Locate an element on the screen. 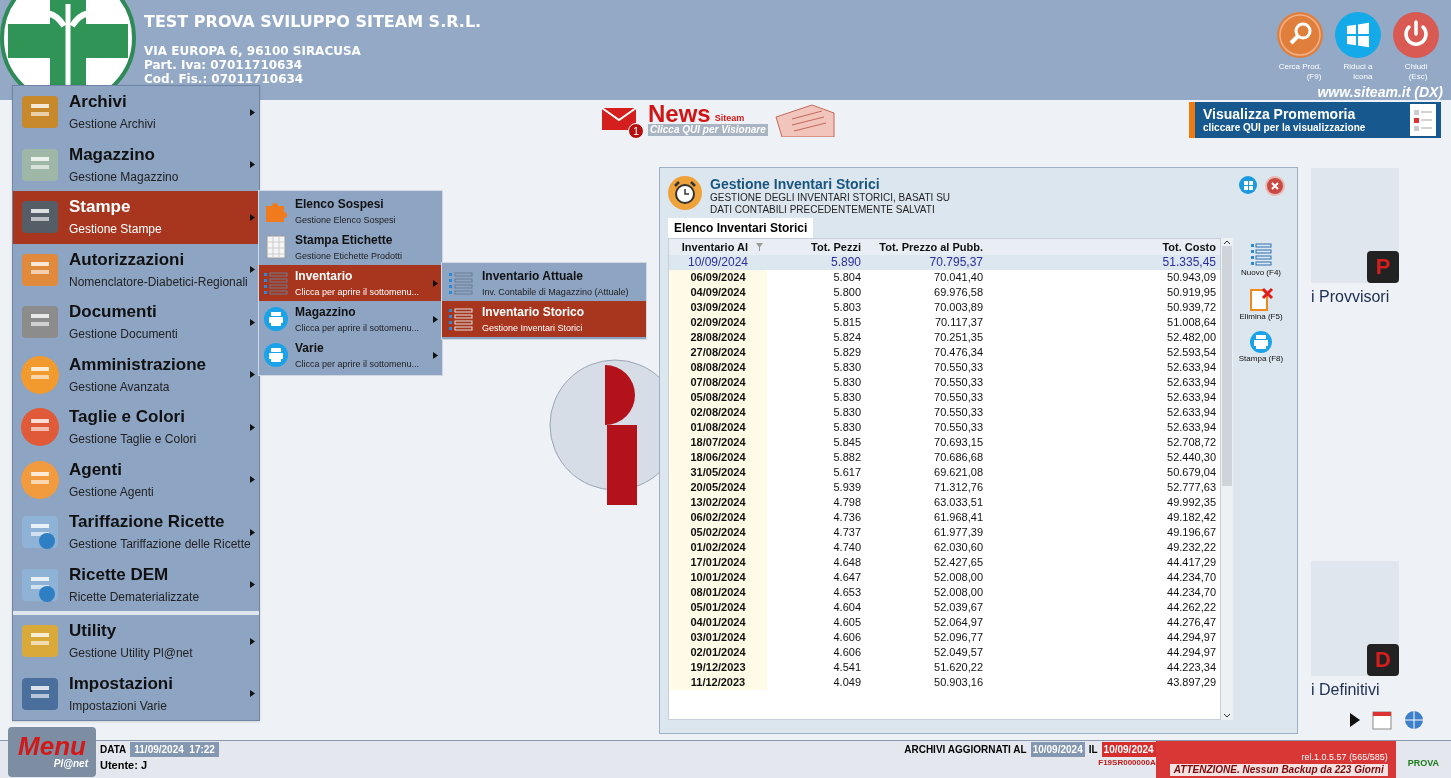 Image resolution: width=1451 pixels, height=778 pixels. company-address: VIA EUROPA 6, 96100 SIRACUSA is located at coordinates (253, 51).